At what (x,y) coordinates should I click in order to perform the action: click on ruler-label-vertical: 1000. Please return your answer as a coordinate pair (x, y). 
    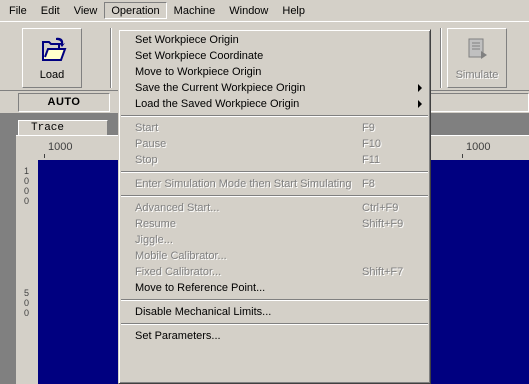
    Looking at the image, I should click on (26, 187).